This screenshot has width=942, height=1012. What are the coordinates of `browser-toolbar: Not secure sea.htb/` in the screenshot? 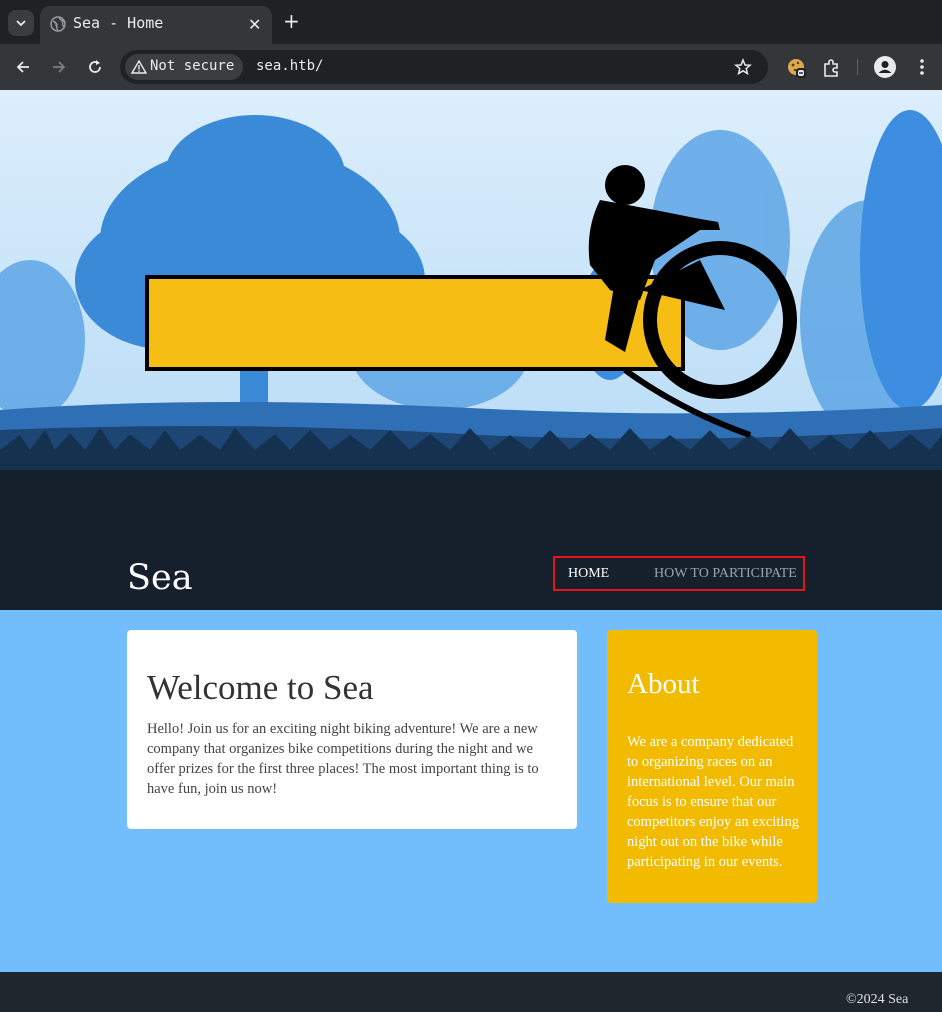 It's located at (471, 67).